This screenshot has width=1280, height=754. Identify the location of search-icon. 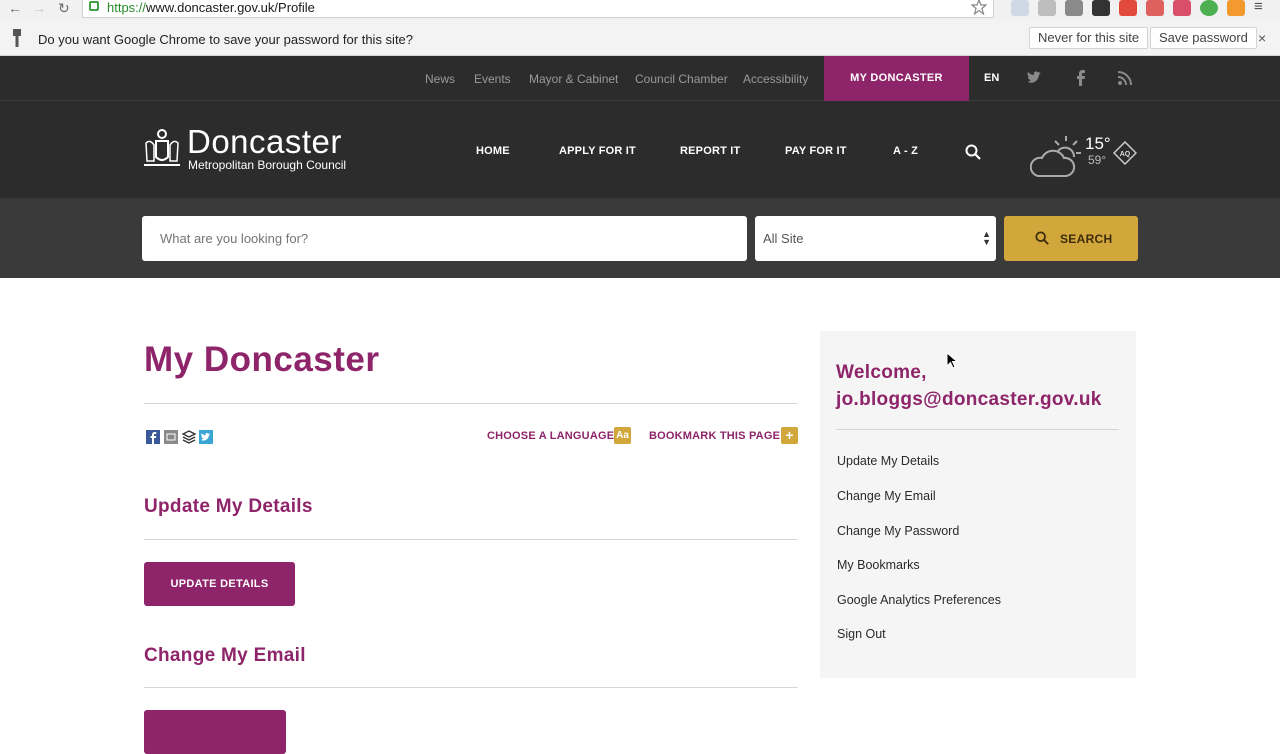
(973, 152).